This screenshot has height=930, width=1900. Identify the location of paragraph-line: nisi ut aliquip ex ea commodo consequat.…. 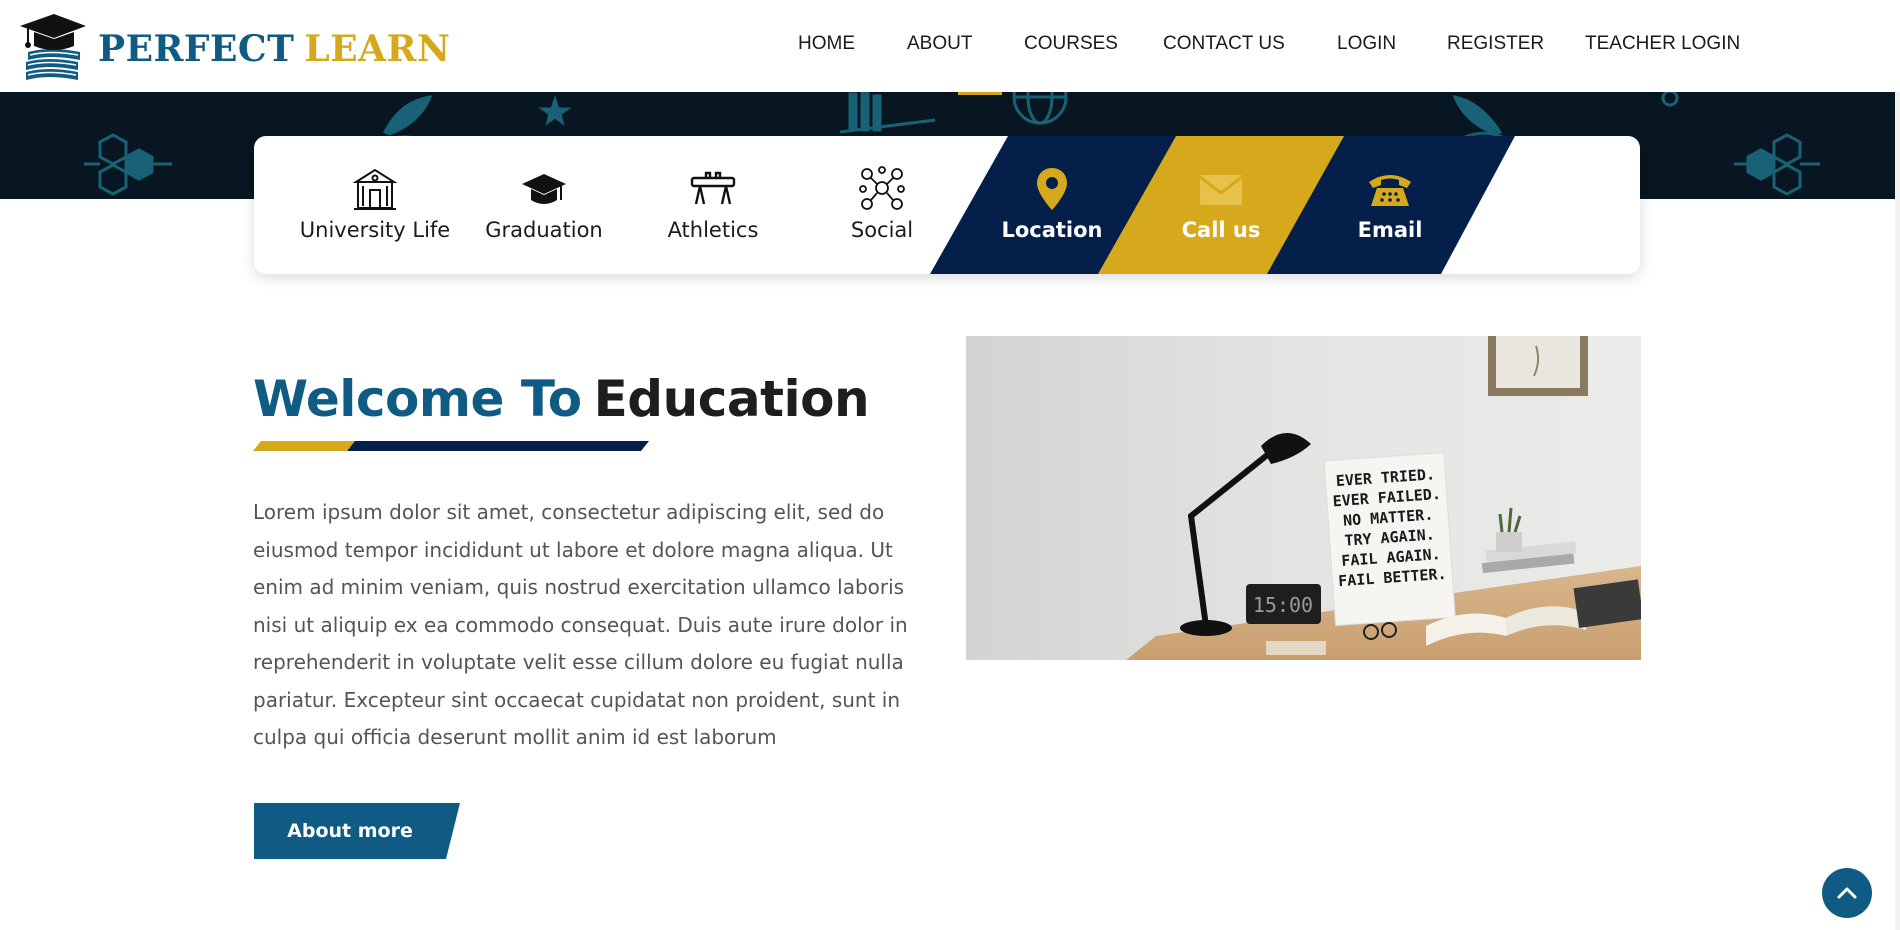
(580, 624).